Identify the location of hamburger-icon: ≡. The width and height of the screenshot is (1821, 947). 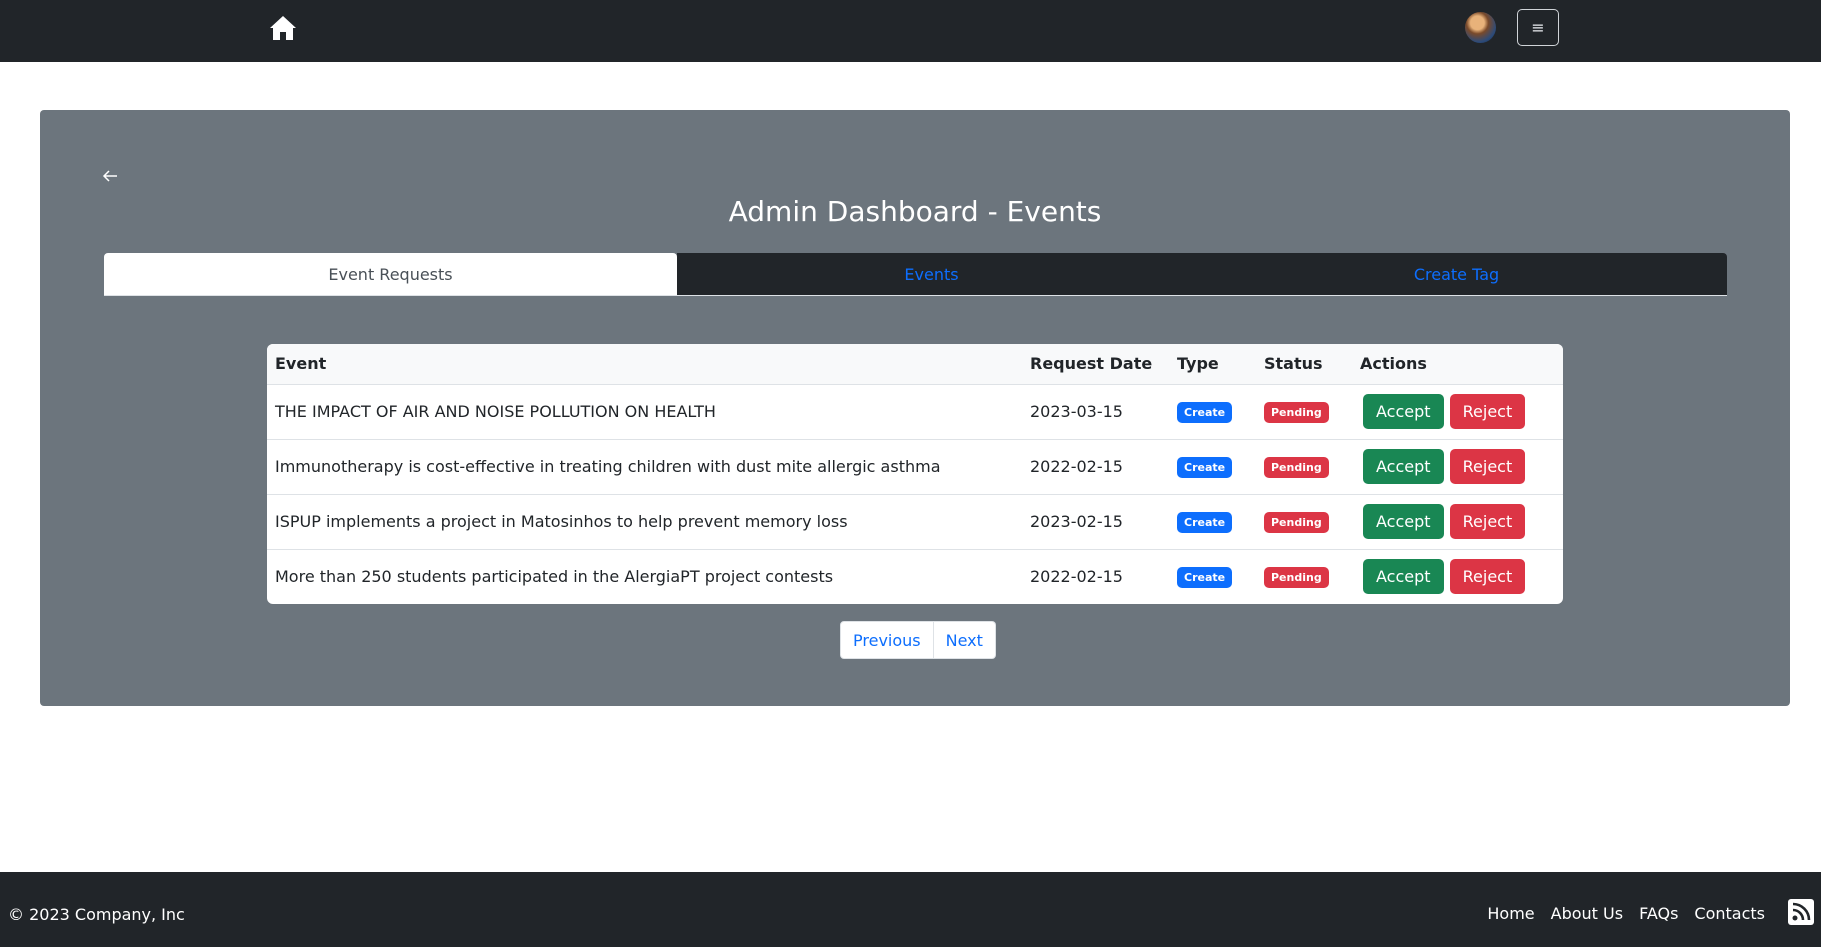
(1538, 27).